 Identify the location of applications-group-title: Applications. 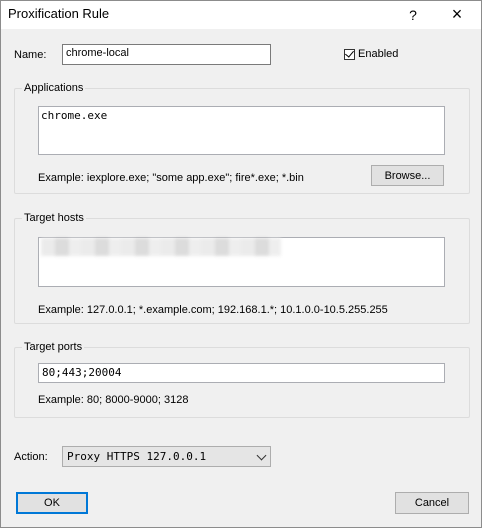
(54, 88).